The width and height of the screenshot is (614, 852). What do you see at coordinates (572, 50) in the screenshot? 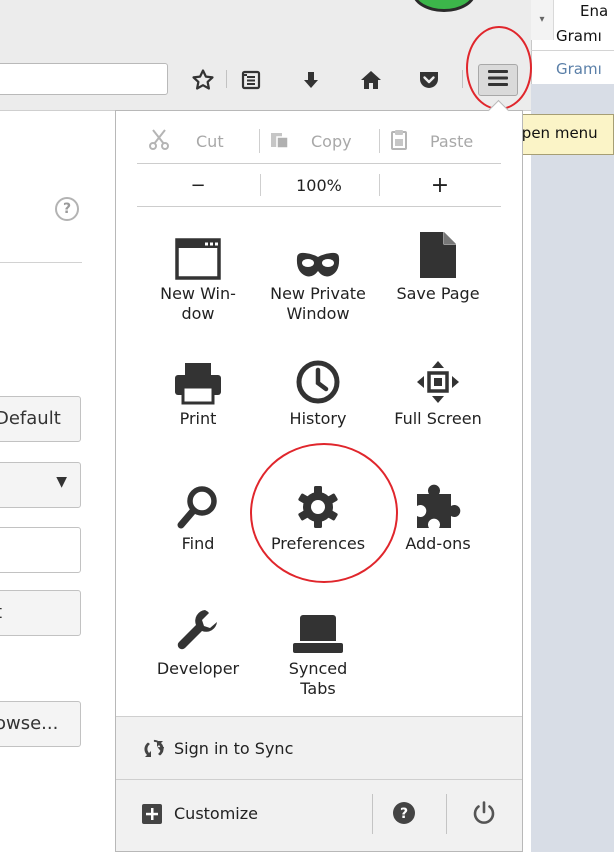
I see `document-divider` at bounding box center [572, 50].